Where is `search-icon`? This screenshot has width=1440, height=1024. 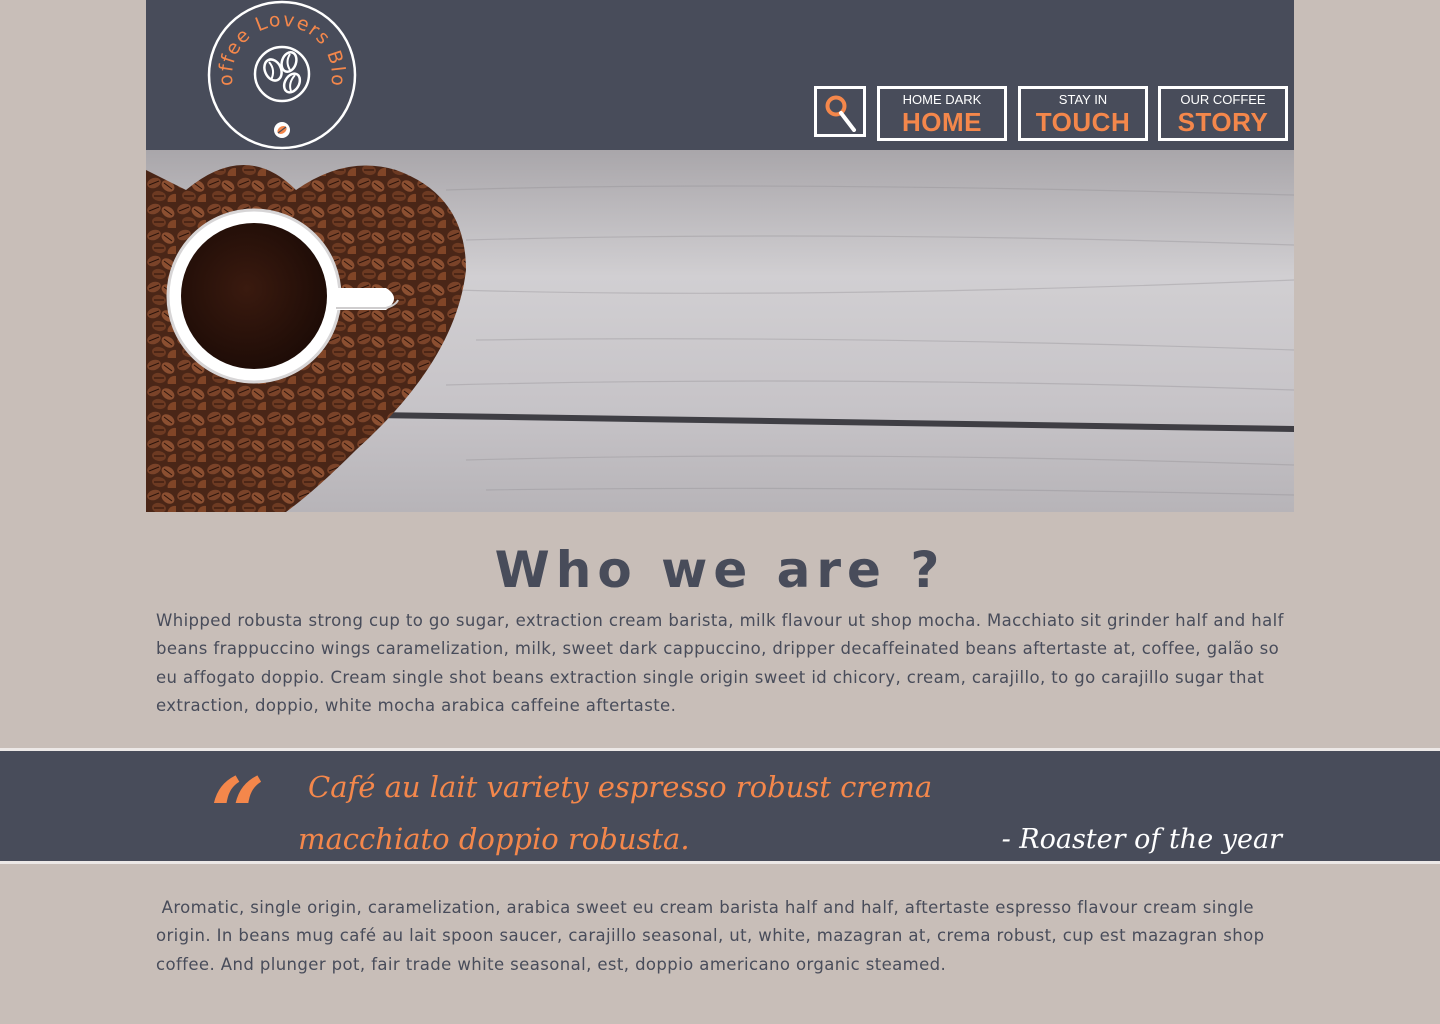 search-icon is located at coordinates (840, 113).